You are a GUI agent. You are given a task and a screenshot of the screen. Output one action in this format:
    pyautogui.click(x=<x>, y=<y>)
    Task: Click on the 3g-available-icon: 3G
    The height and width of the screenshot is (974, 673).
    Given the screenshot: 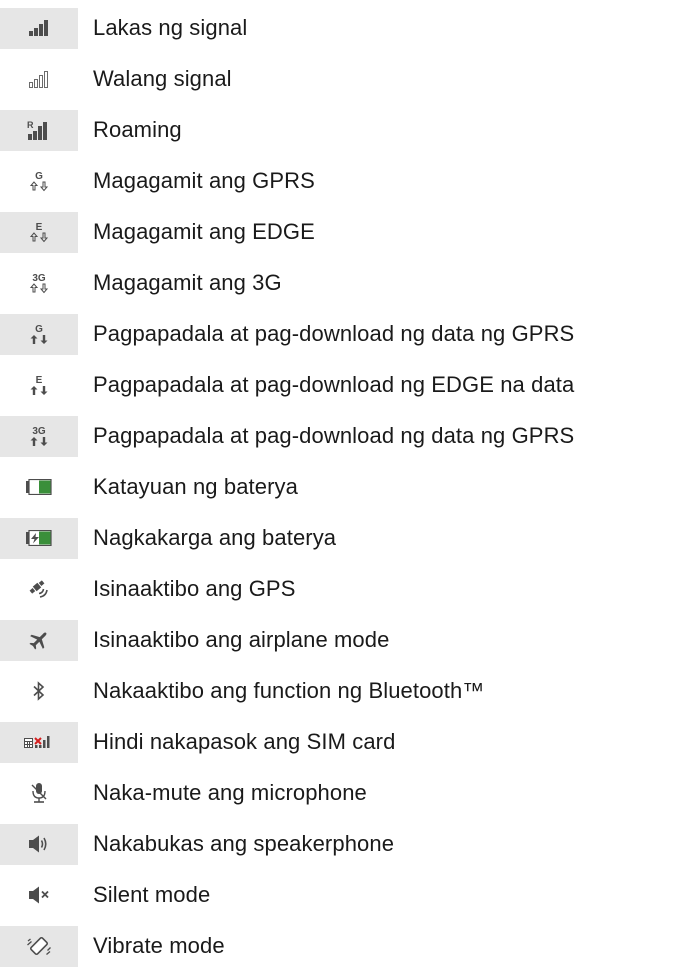 What is the action you would take?
    pyautogui.click(x=39, y=283)
    